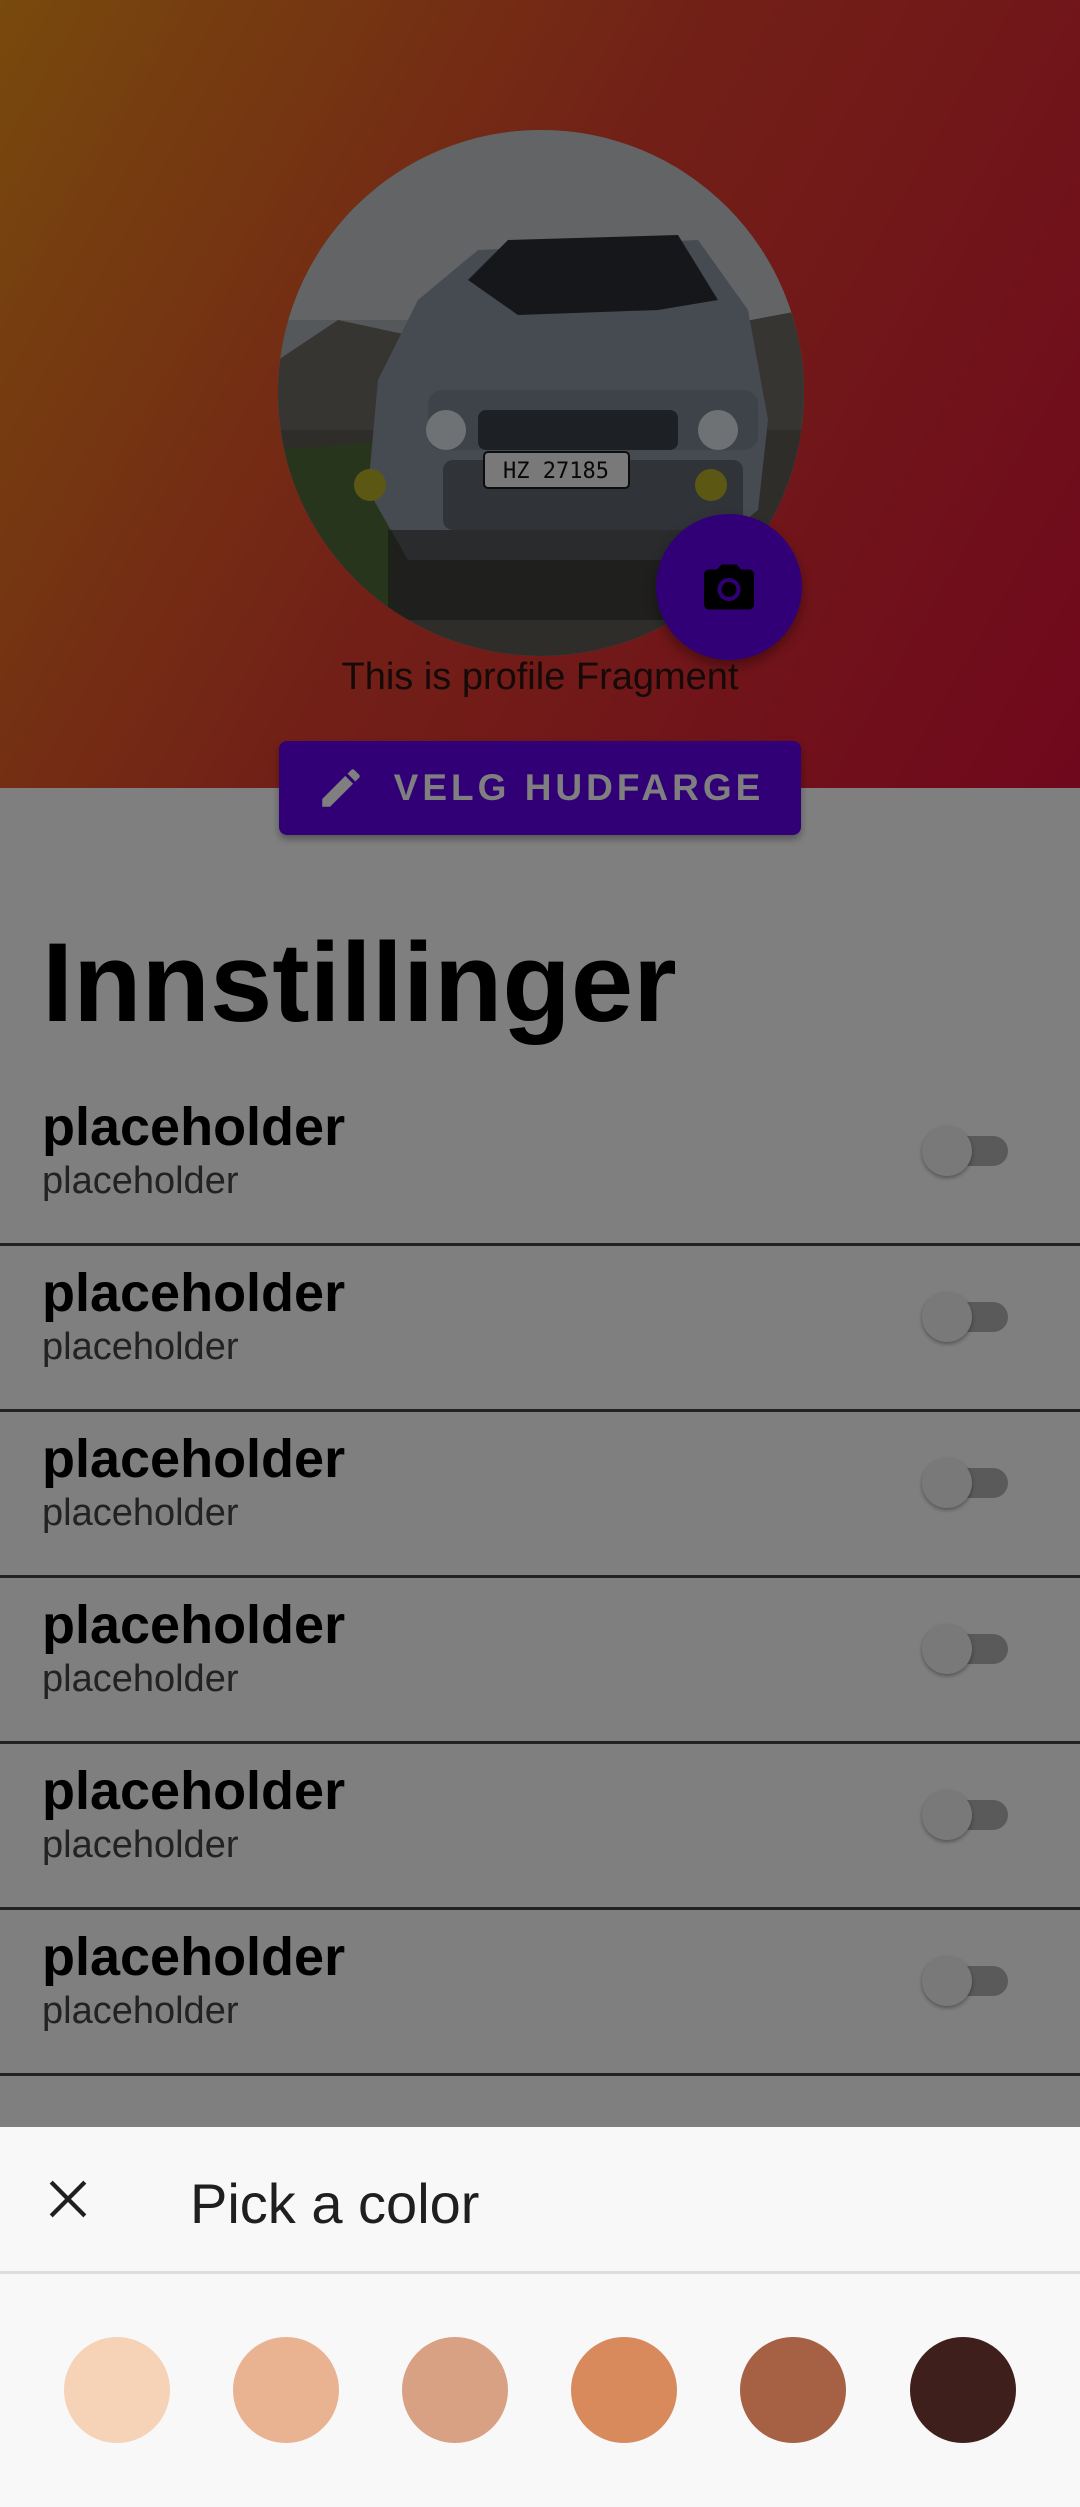 The width and height of the screenshot is (1080, 2507). I want to click on profile-caption: This is profile Fragment, so click(540, 677).